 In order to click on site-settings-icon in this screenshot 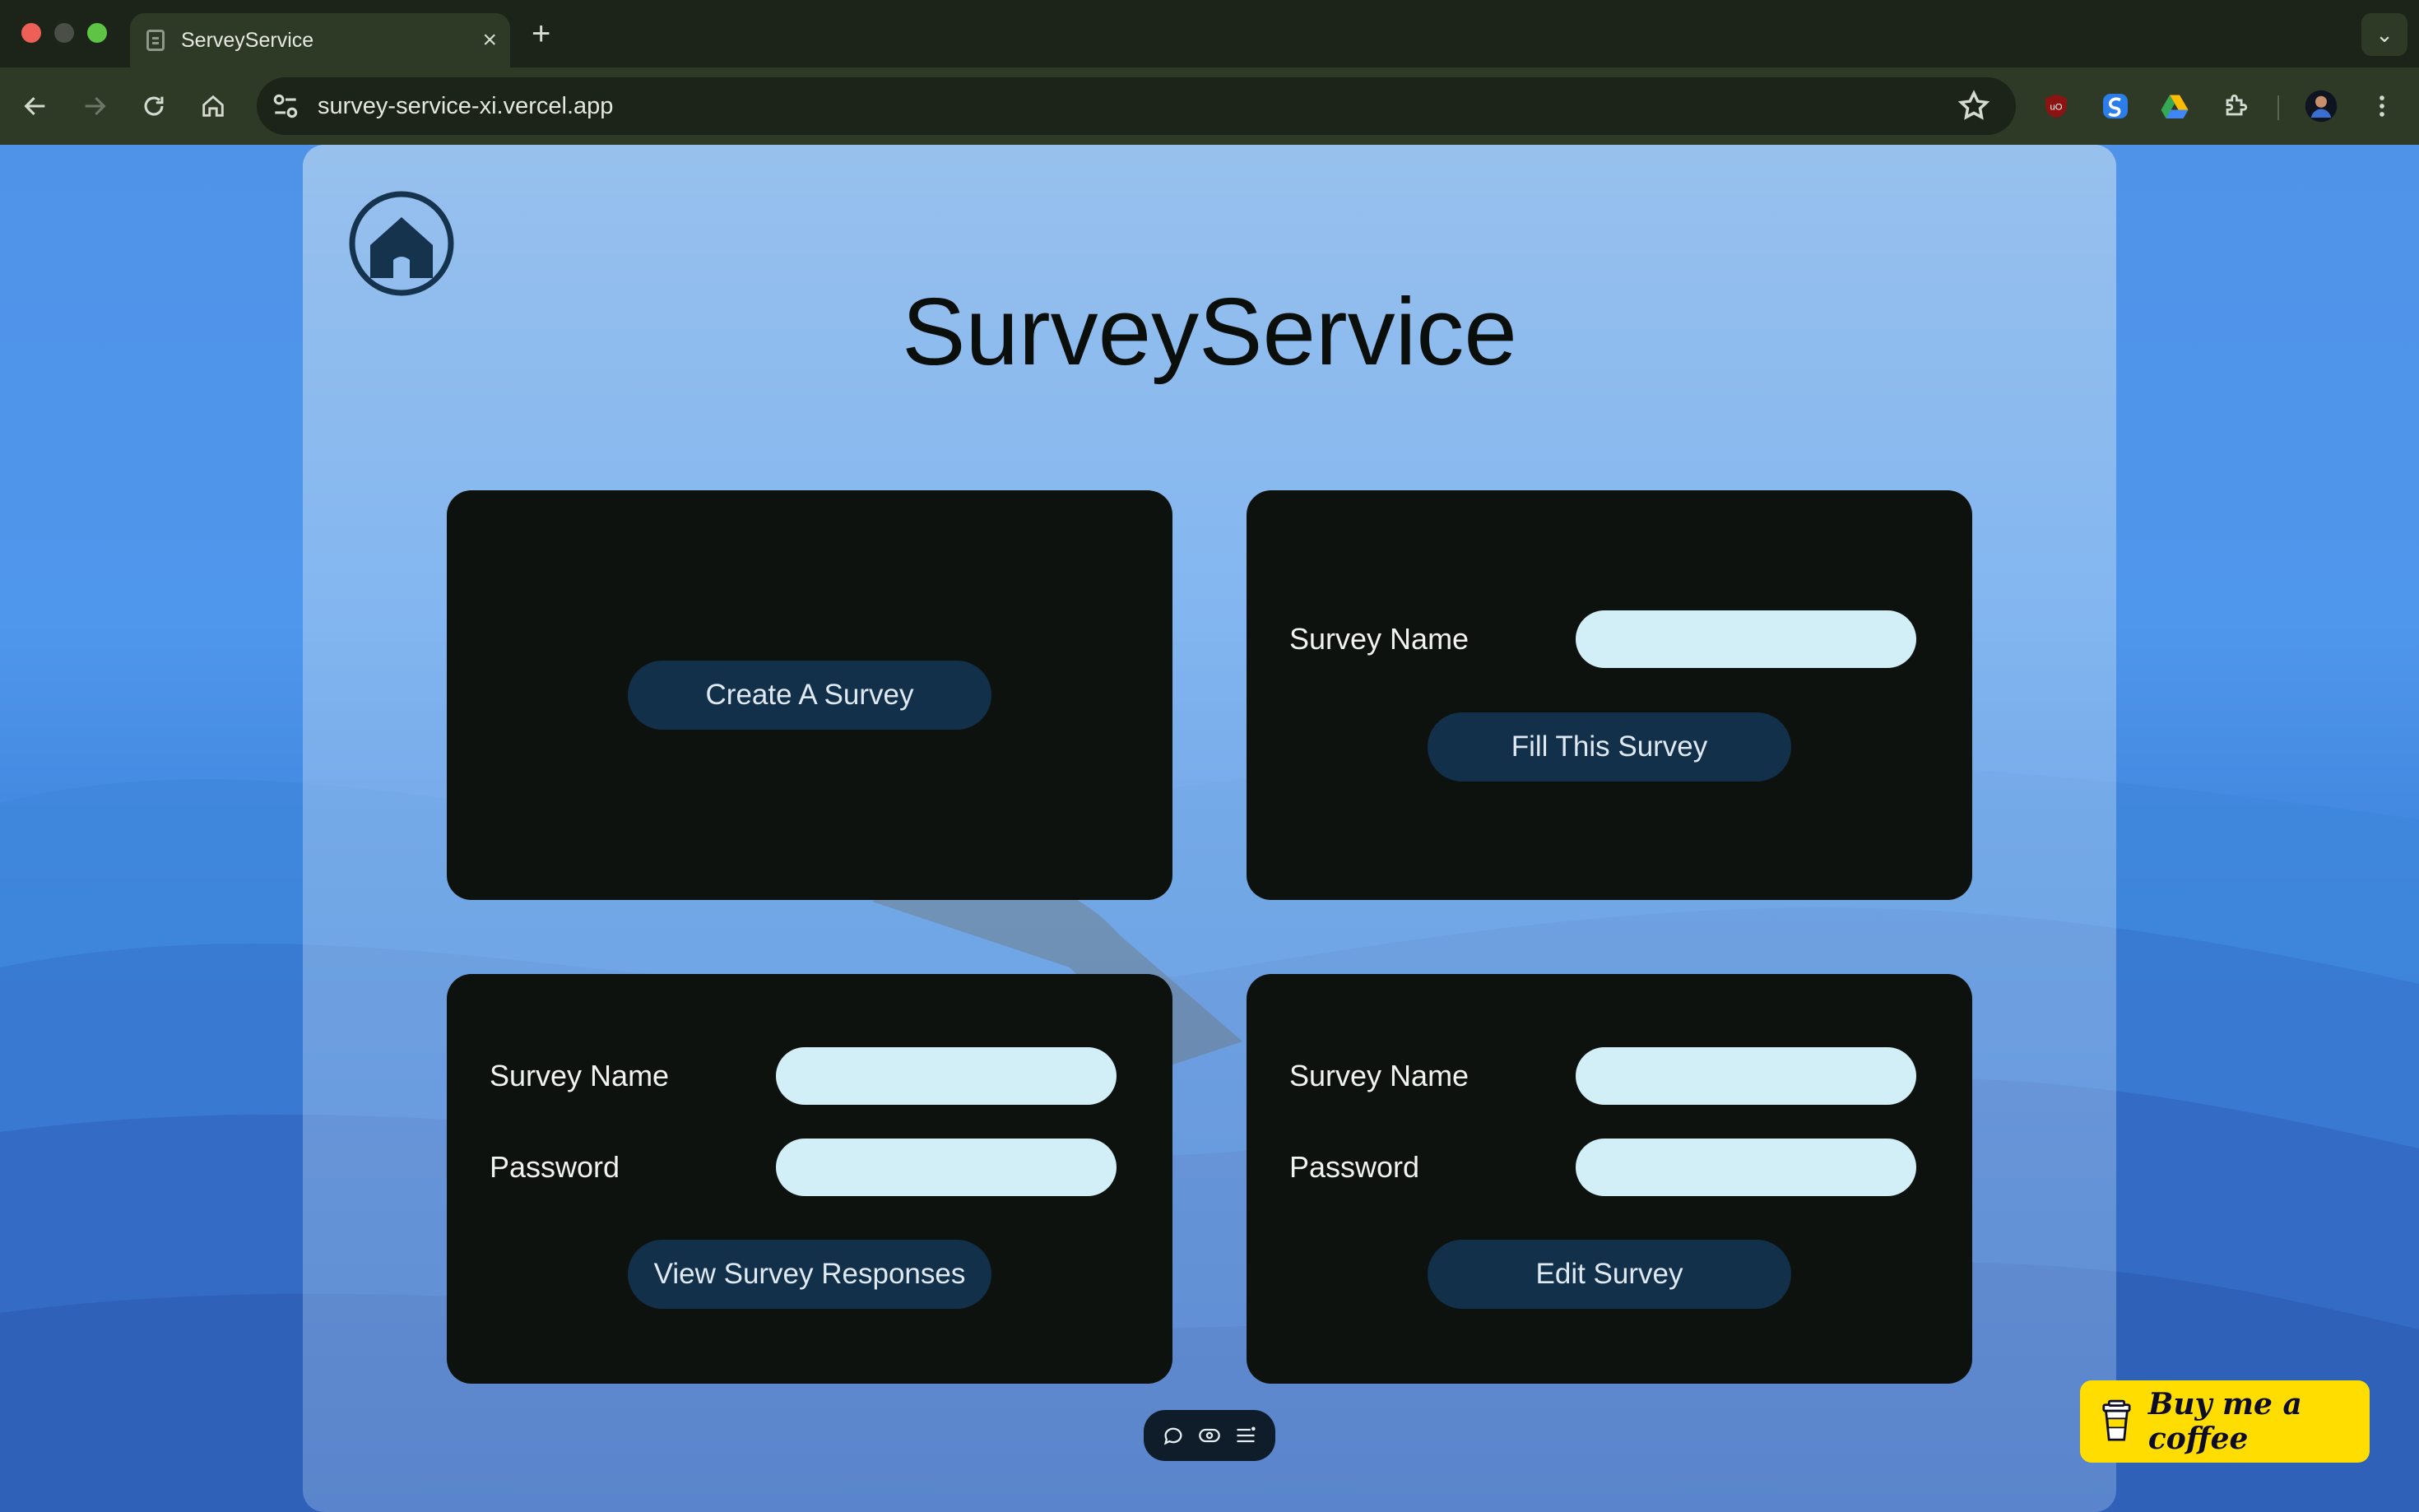, I will do `click(285, 106)`.